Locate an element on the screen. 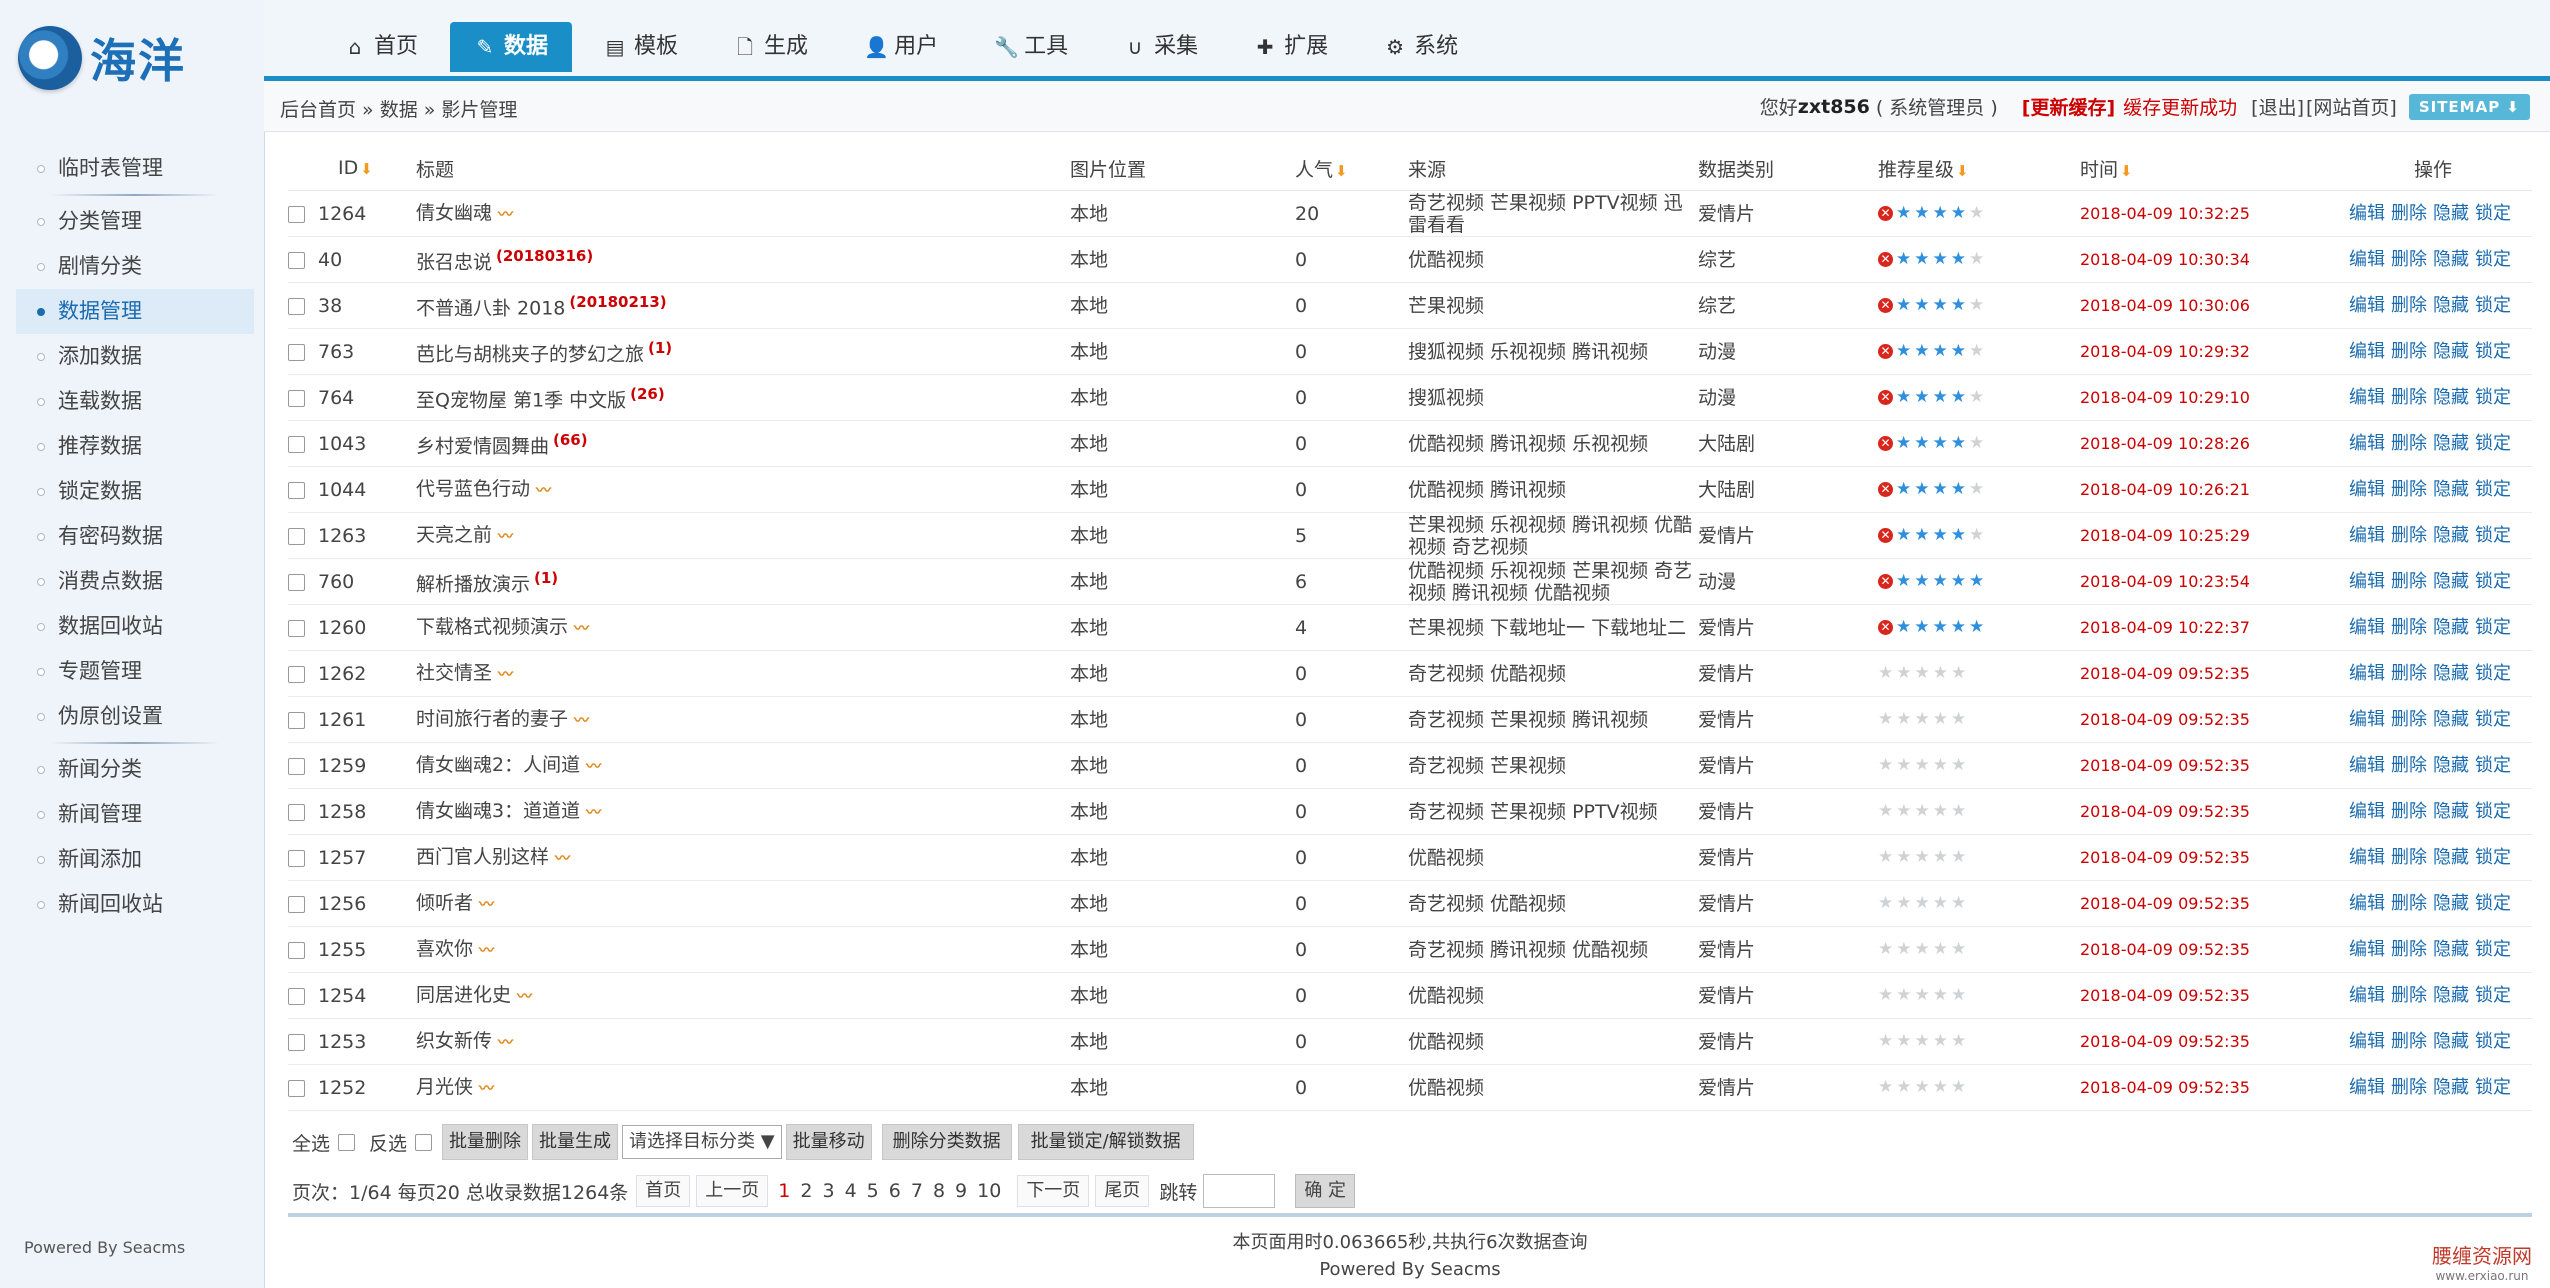  header-time: 时间 ⬇ is located at coordinates (2207, 168).